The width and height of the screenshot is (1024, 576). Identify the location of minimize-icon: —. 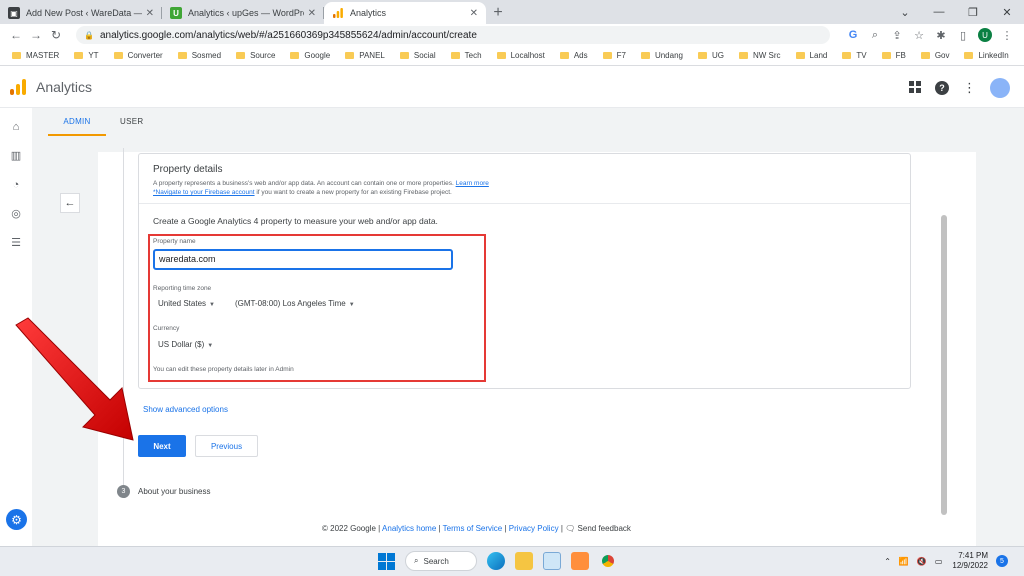
(939, 12).